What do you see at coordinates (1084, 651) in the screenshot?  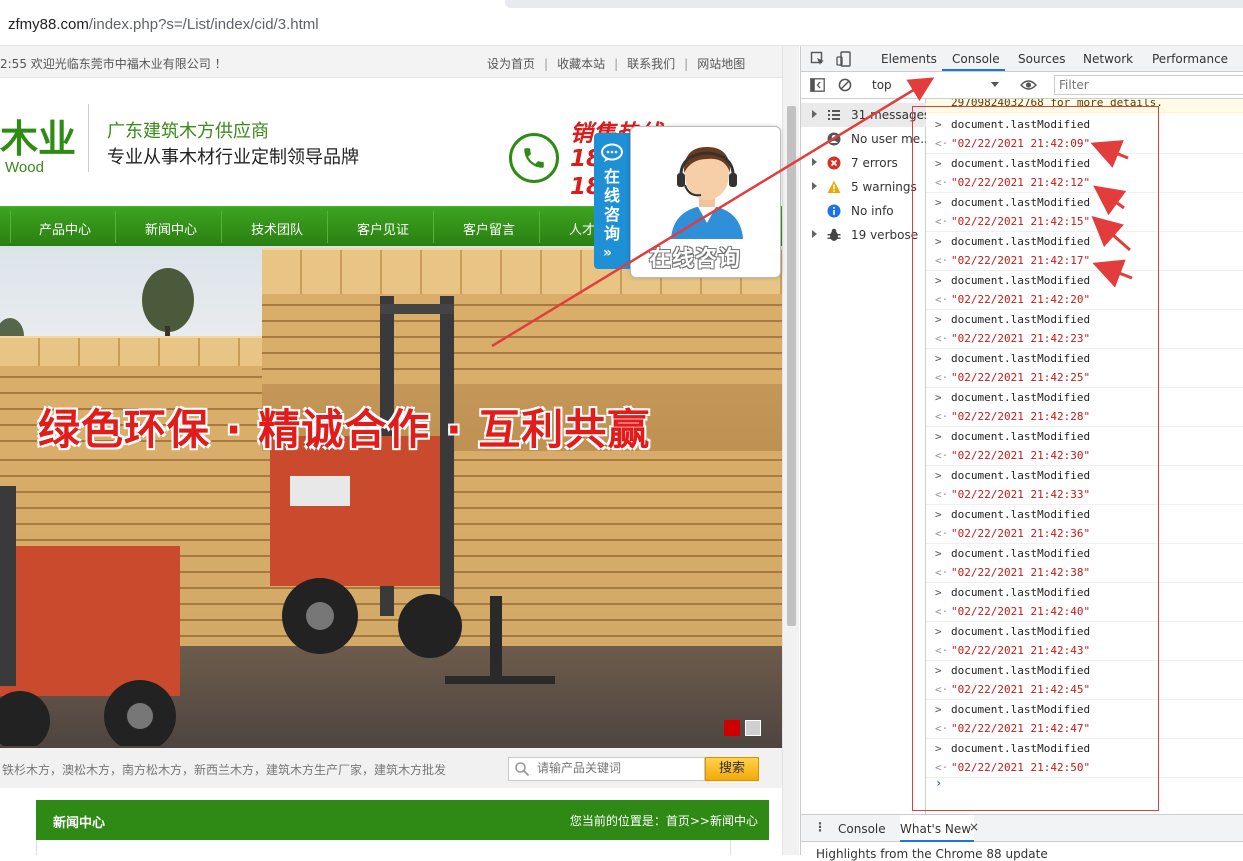 I see `console-output-line: <· "02/22/2021 21:42:43"` at bounding box center [1084, 651].